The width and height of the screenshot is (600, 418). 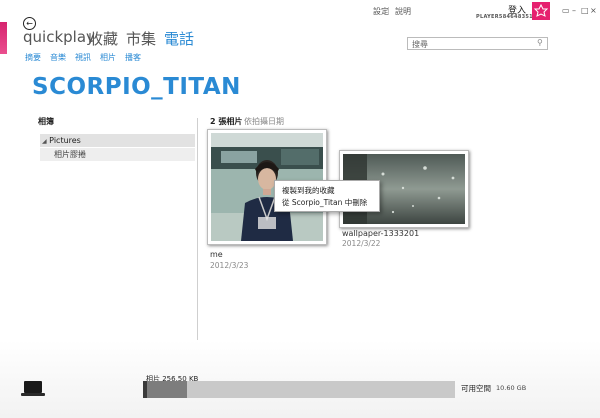 What do you see at coordinates (33, 57) in the screenshot?
I see `subnav-summary: 摘要` at bounding box center [33, 57].